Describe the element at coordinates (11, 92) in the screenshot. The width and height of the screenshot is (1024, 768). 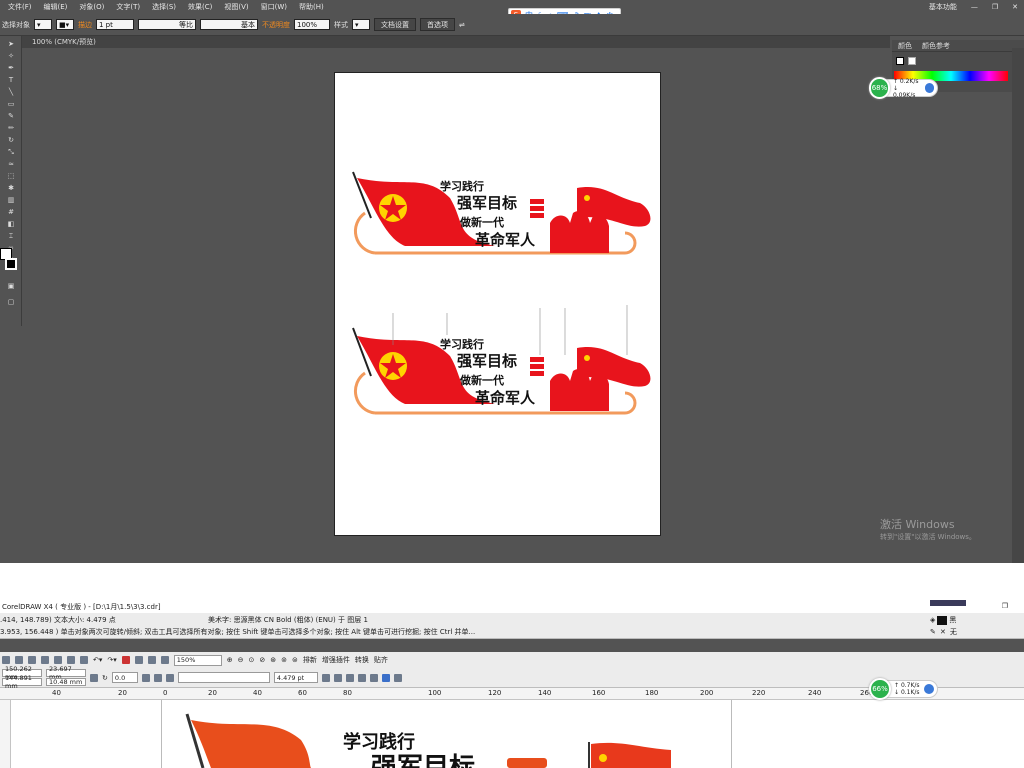
I see `line-tool-icon: ╲` at that location.